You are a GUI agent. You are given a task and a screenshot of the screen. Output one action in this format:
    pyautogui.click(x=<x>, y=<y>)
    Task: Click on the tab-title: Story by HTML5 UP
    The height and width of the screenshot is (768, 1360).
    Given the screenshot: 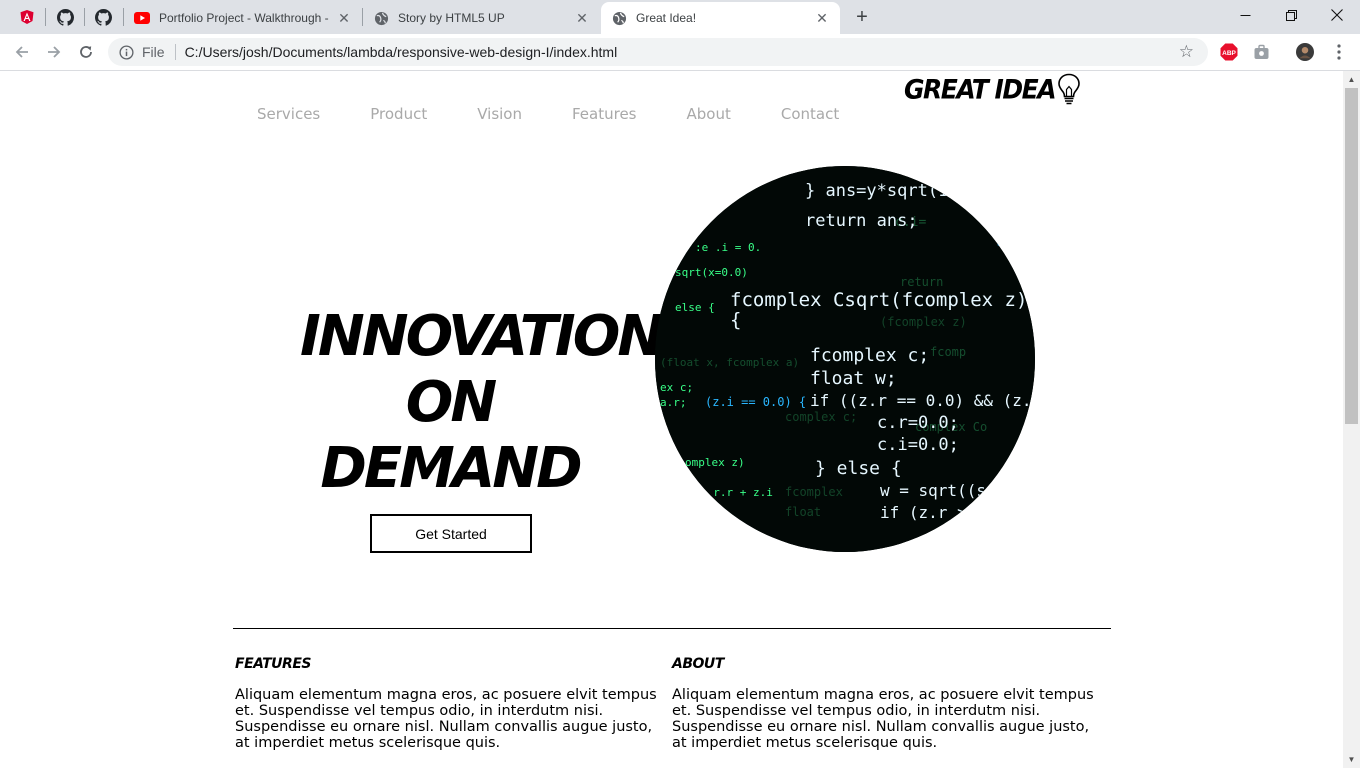 What is the action you would take?
    pyautogui.click(x=451, y=18)
    